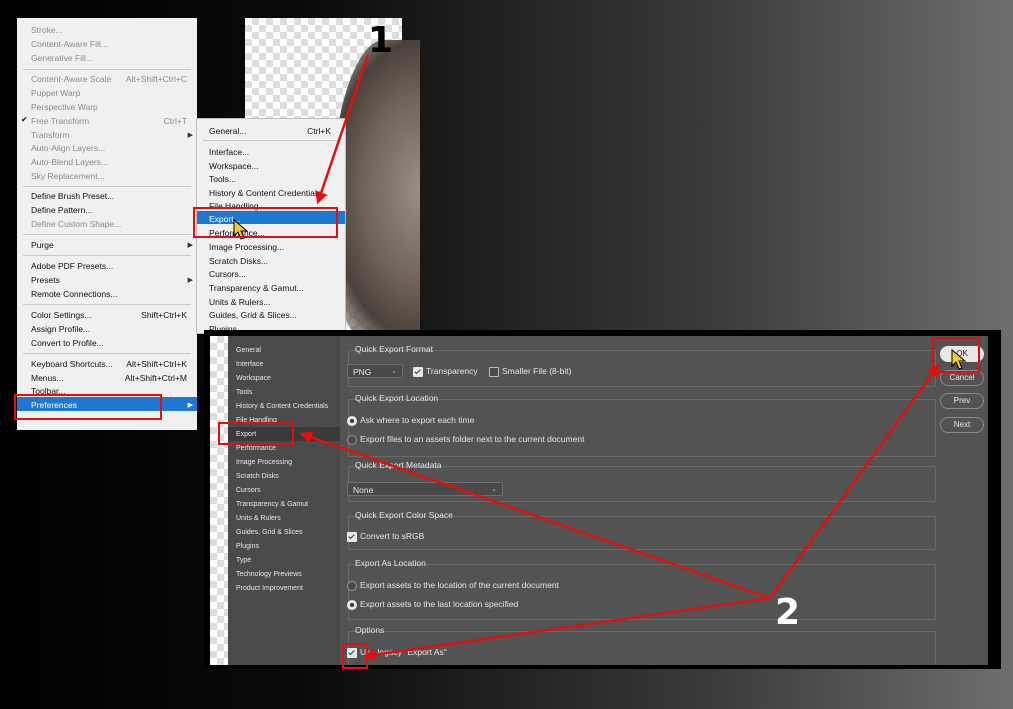  Describe the element at coordinates (788, 612) in the screenshot. I see `step-number-2: 2` at that location.